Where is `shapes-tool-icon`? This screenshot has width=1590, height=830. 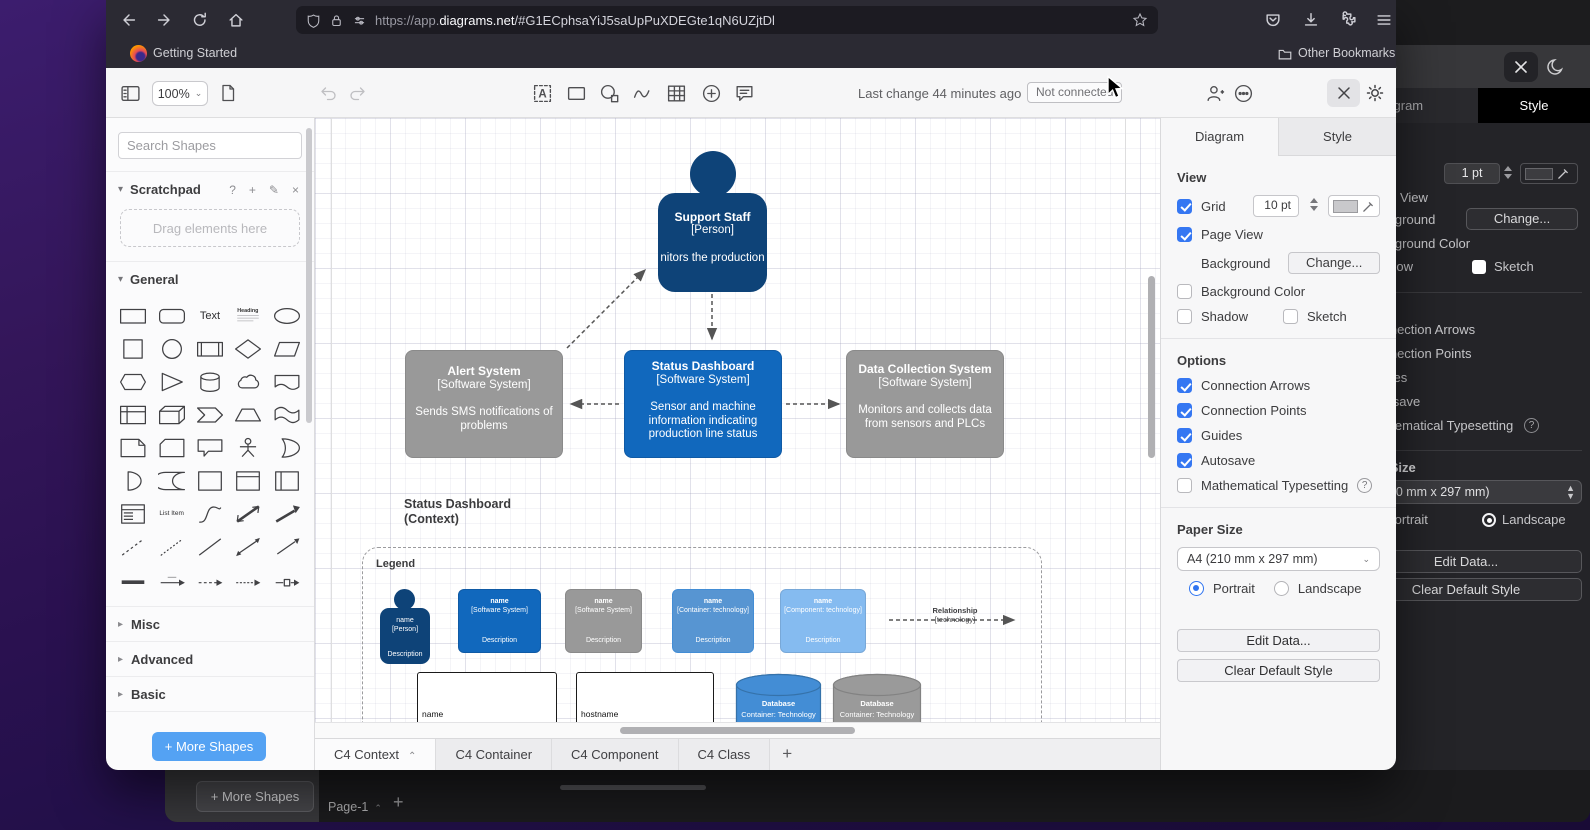 shapes-tool-icon is located at coordinates (609, 93).